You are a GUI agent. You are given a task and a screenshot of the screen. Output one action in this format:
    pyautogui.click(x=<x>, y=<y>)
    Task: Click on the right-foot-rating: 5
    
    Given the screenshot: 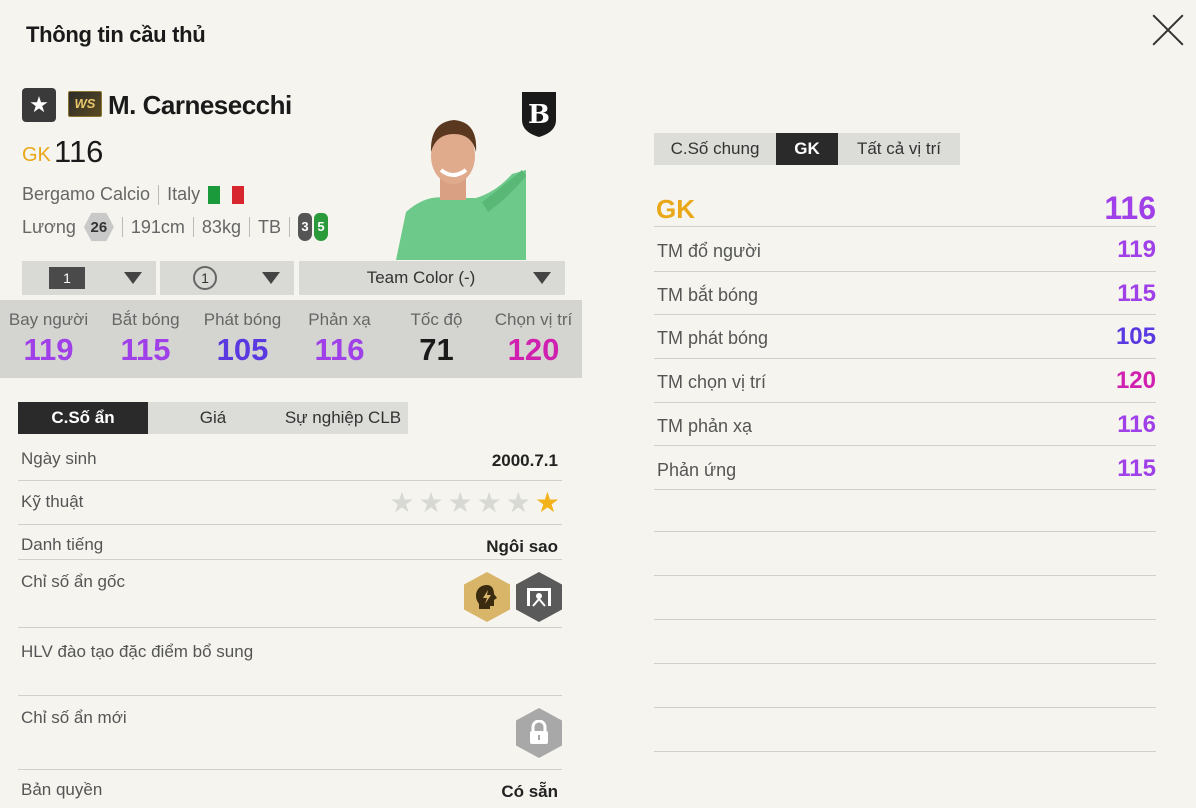 What is the action you would take?
    pyautogui.click(x=320, y=227)
    